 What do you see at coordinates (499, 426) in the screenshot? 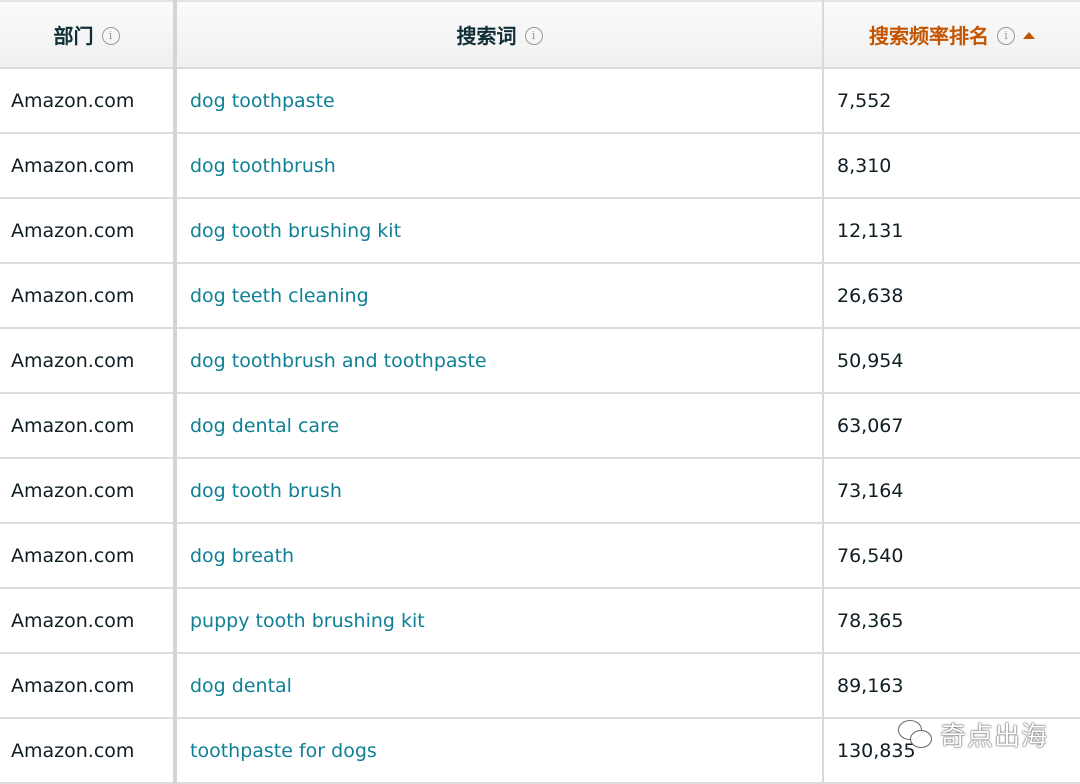
I see `search-term-link: dog dental care` at bounding box center [499, 426].